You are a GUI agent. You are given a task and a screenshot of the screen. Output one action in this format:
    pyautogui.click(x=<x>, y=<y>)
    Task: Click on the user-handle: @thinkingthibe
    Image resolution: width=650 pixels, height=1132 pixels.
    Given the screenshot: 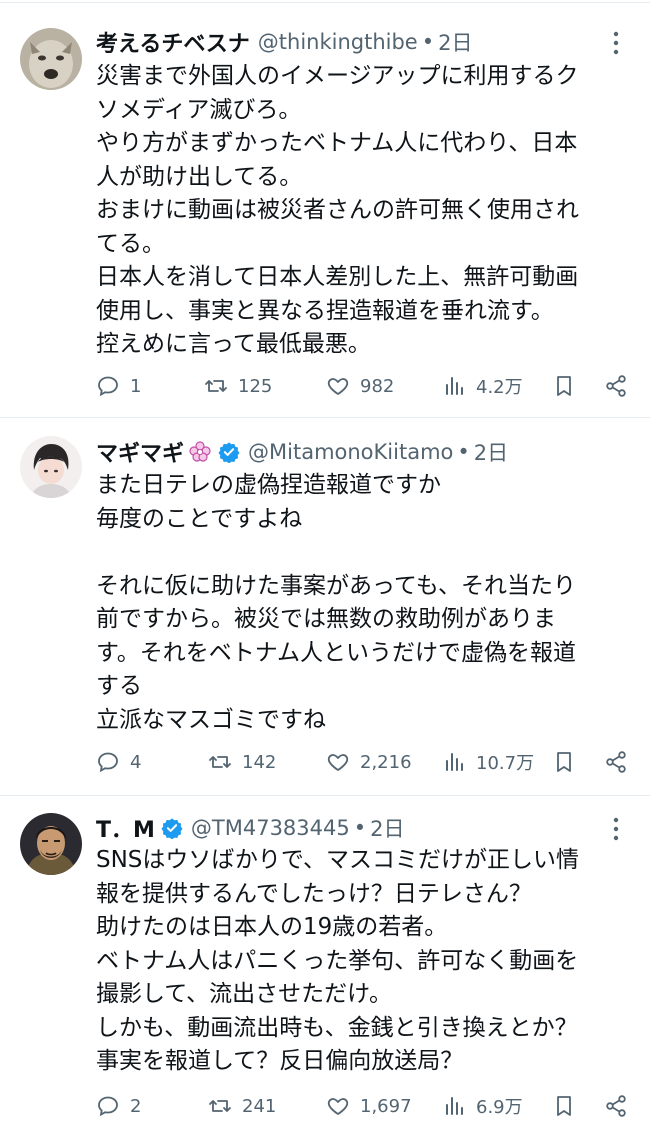 What is the action you would take?
    pyautogui.click(x=338, y=42)
    